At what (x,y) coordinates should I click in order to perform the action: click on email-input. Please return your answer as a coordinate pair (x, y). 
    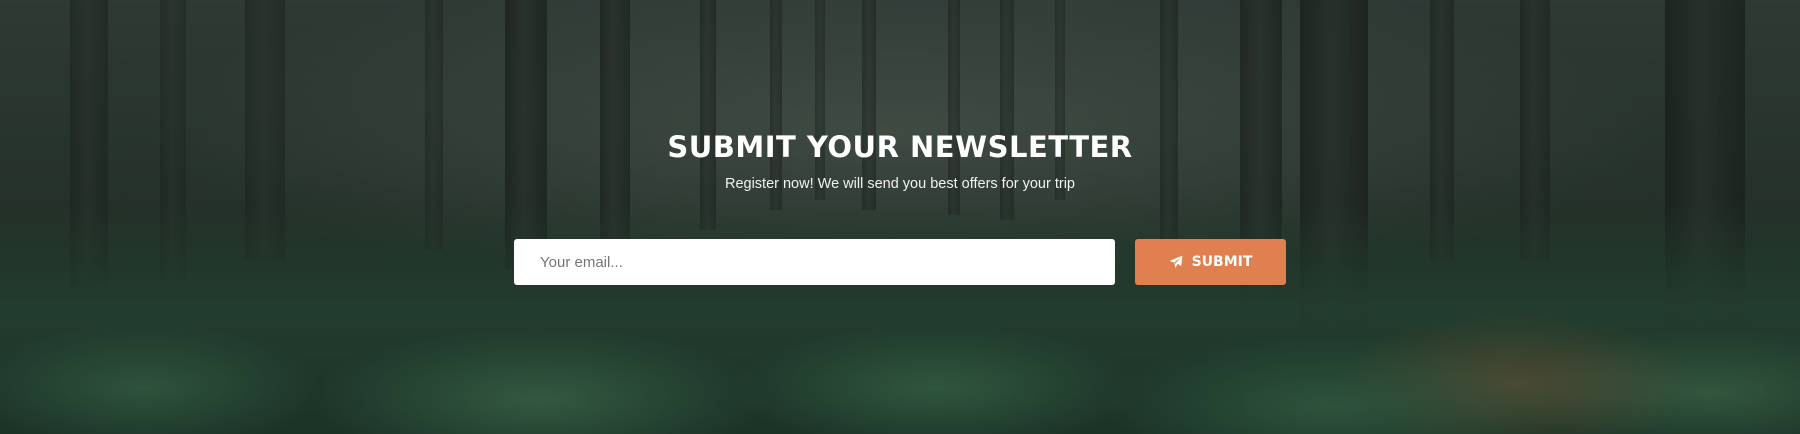
    Looking at the image, I should click on (814, 262).